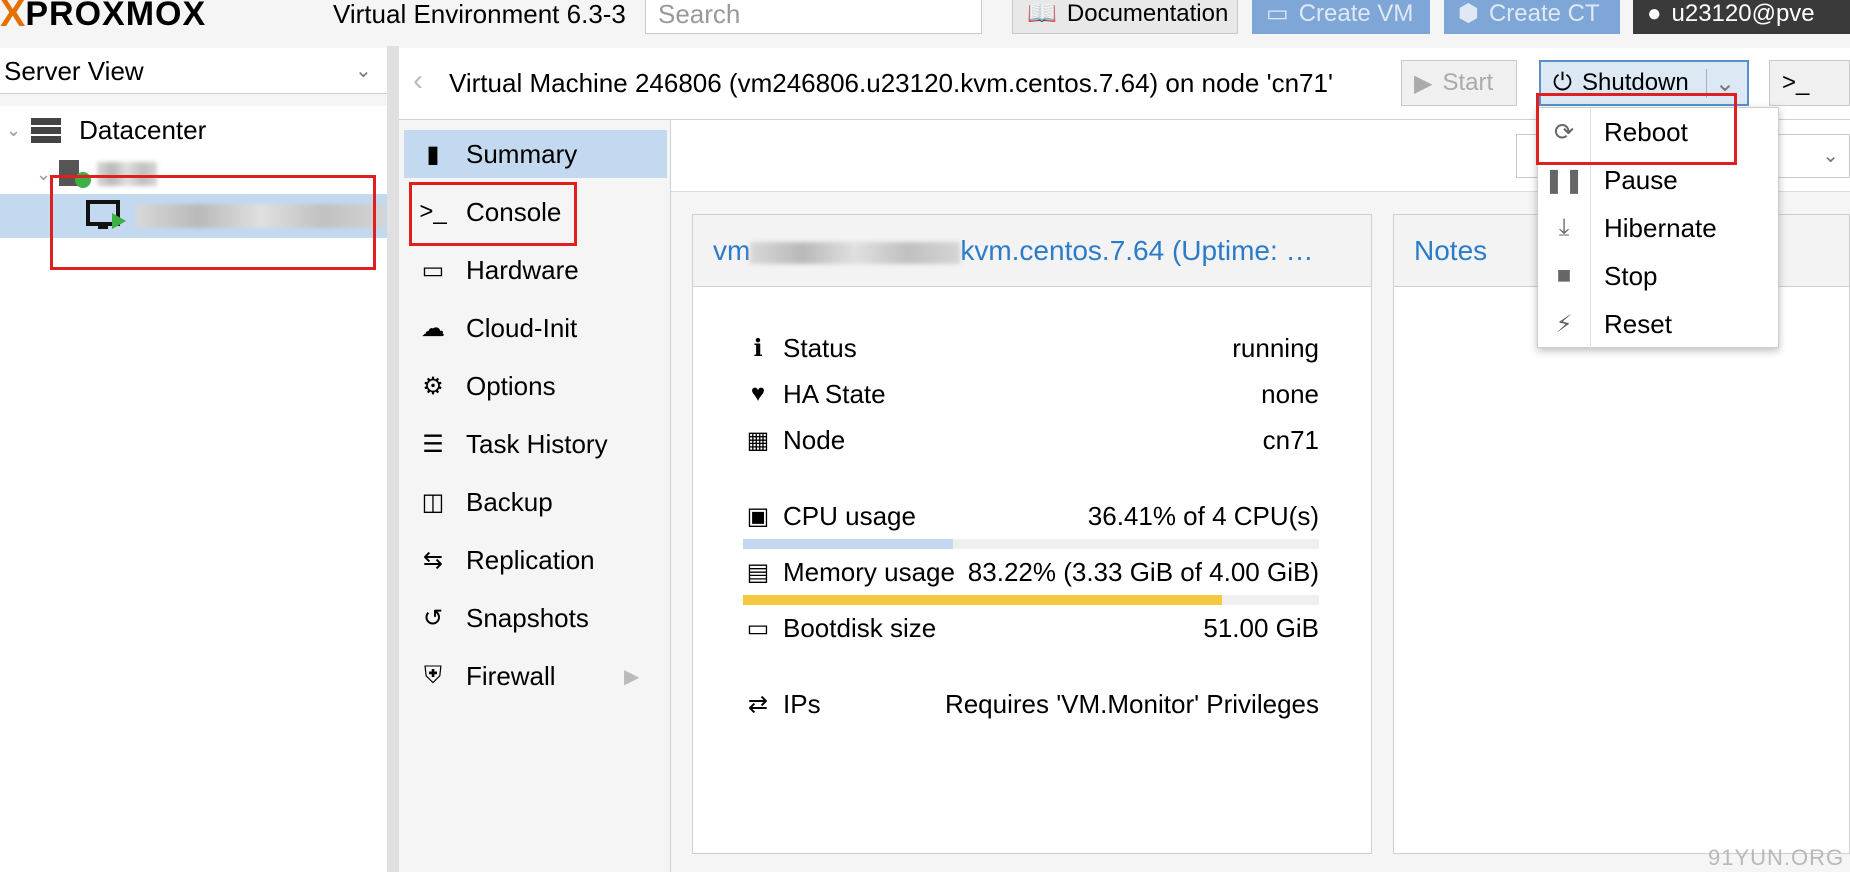 The width and height of the screenshot is (1850, 872). Describe the element at coordinates (433, 618) in the screenshot. I see `history-icon: ↺` at that location.